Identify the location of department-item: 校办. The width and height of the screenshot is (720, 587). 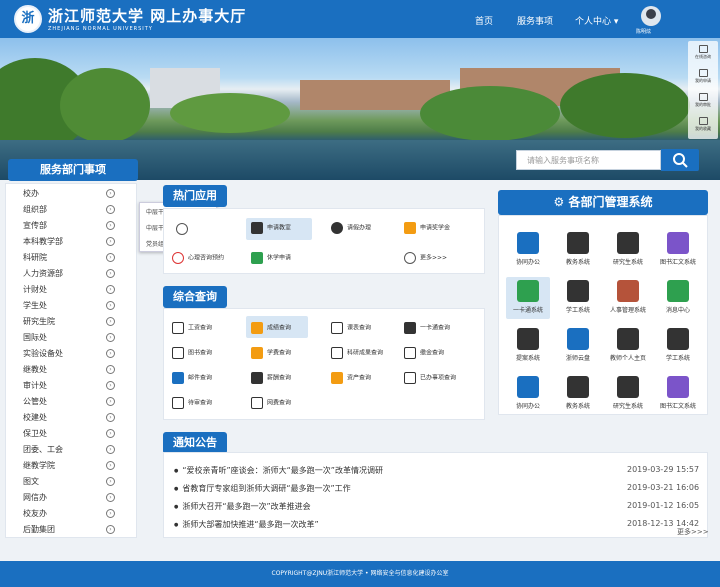
(31, 193).